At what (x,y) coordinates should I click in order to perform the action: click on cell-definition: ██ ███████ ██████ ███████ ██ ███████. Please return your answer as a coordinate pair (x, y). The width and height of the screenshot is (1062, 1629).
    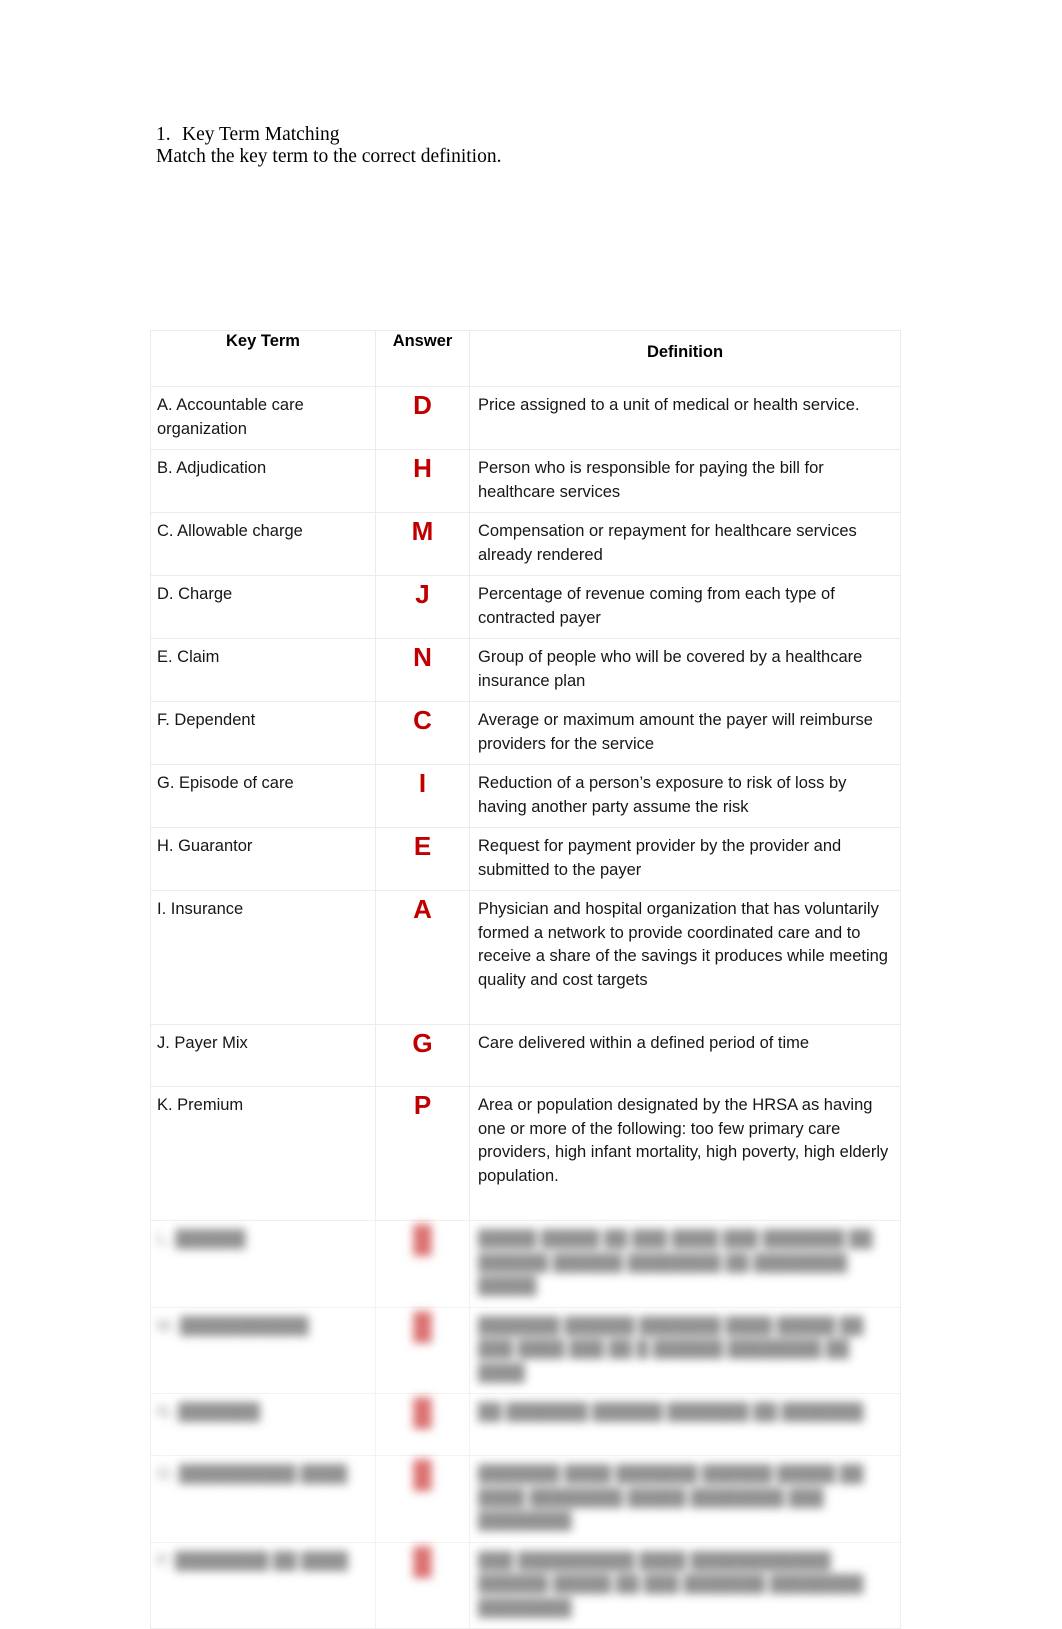
    Looking at the image, I should click on (685, 1424).